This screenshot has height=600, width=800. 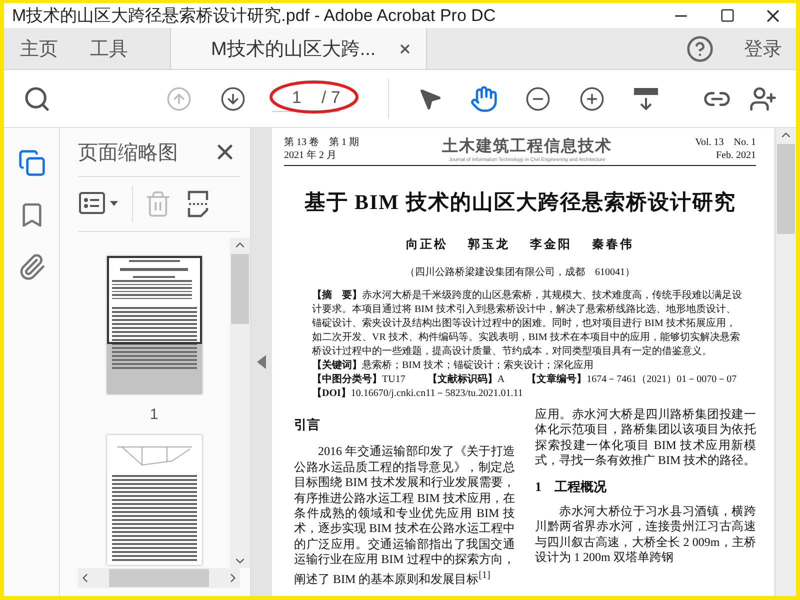 What do you see at coordinates (359, 380) in the screenshot?
I see `classification-code: 【中图分类号】TU17` at bounding box center [359, 380].